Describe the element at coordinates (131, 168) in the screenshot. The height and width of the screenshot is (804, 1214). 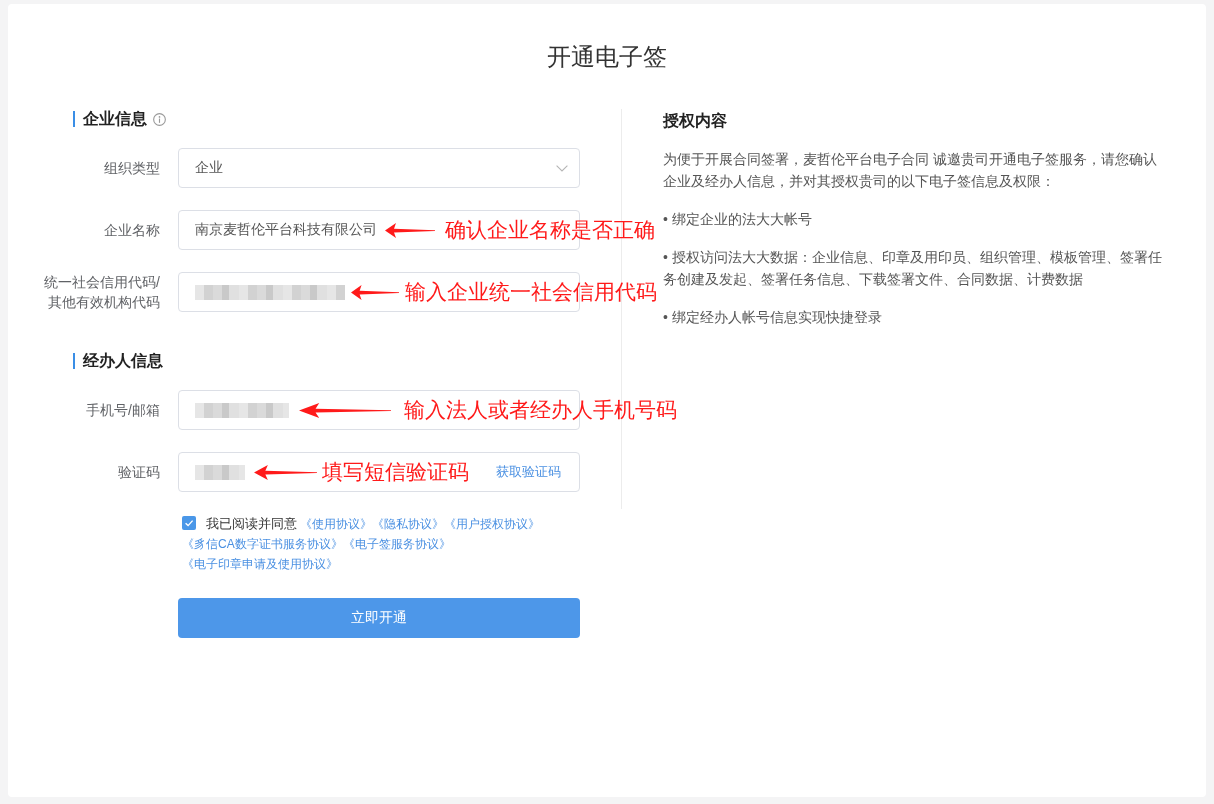
I see `field-label: 组织类型` at that location.